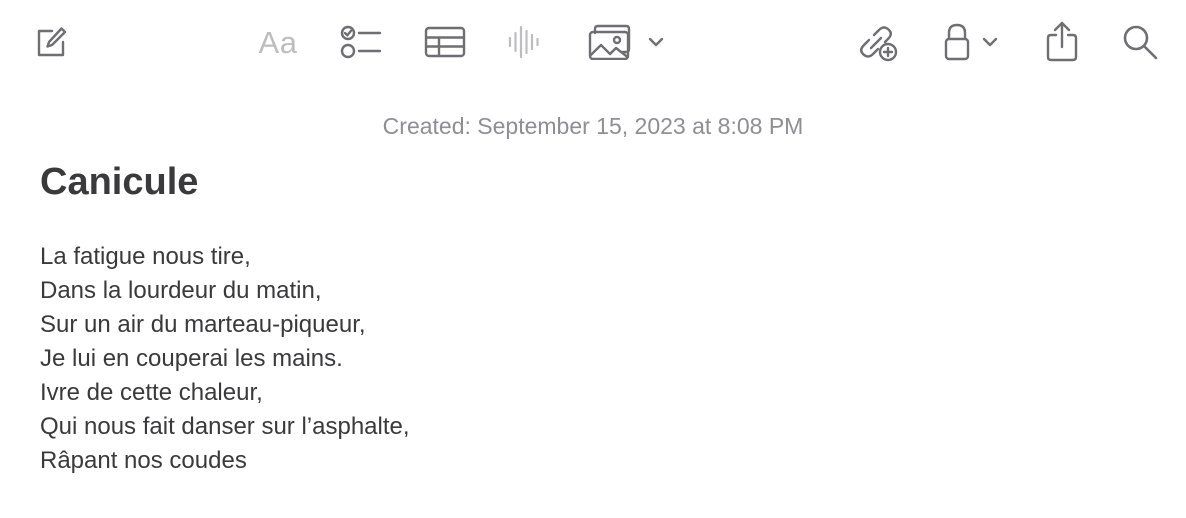 Image resolution: width=1186 pixels, height=518 pixels. I want to click on table-icon, so click(445, 42).